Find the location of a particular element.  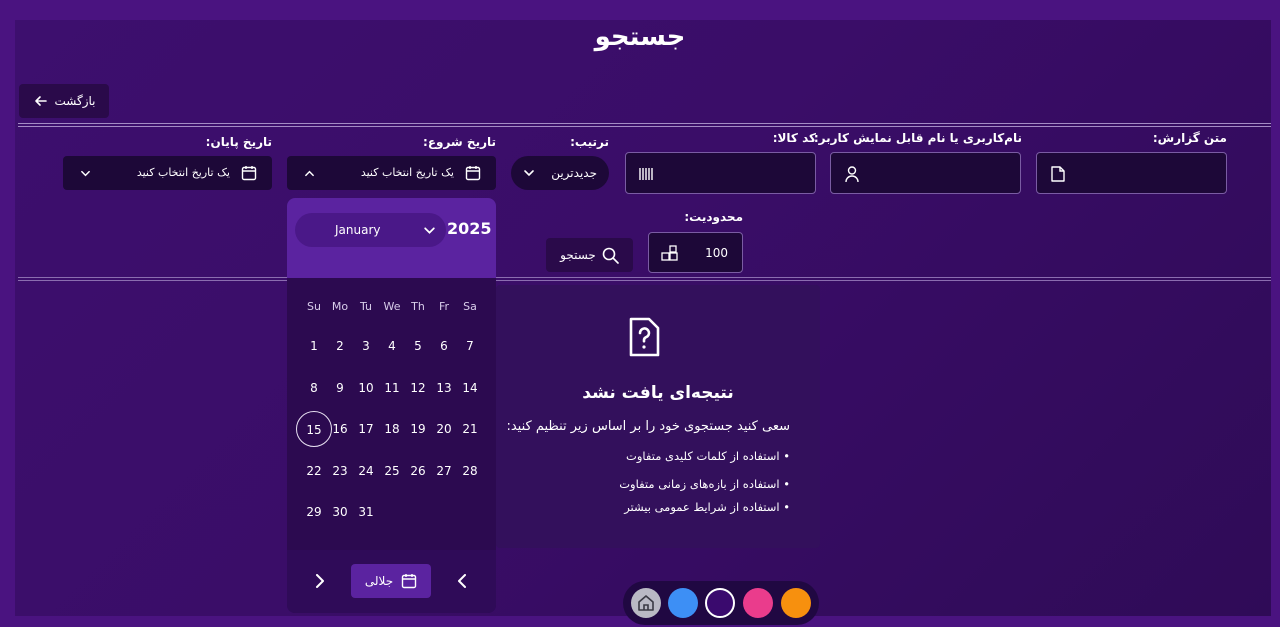

username-field is located at coordinates (925, 173).